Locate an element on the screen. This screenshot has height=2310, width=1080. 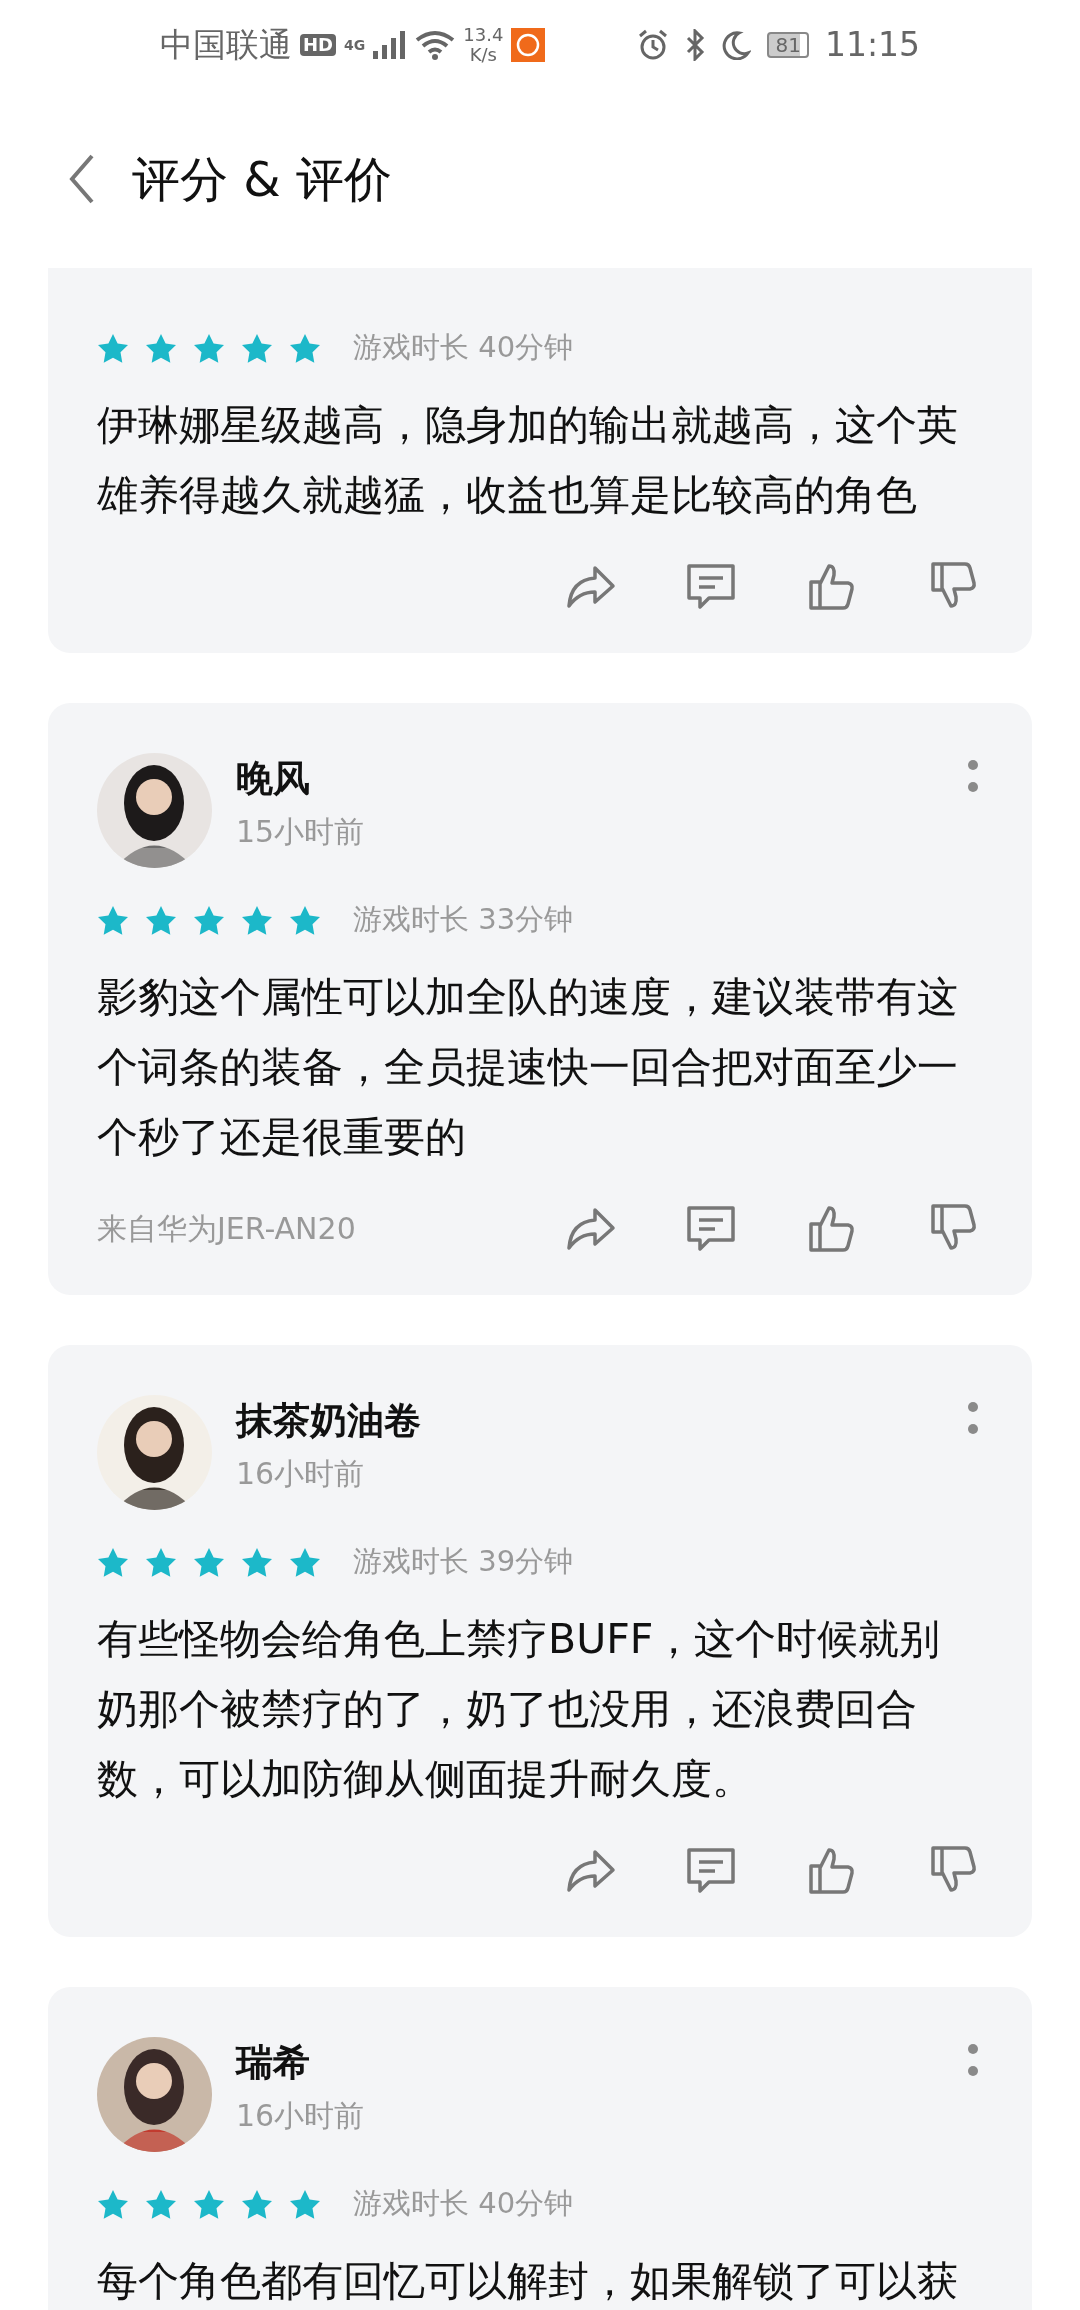
alarm-icon is located at coordinates (653, 45).